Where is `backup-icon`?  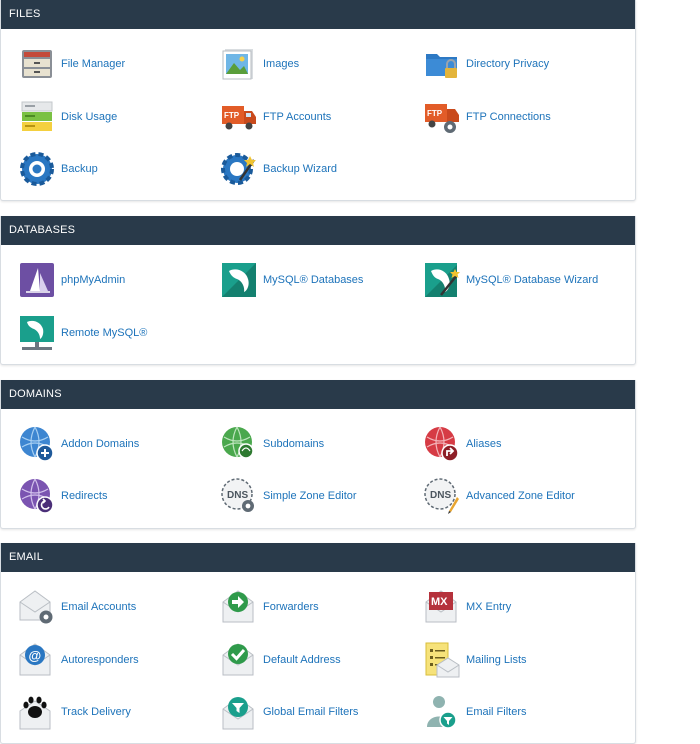
backup-icon is located at coordinates (37, 169).